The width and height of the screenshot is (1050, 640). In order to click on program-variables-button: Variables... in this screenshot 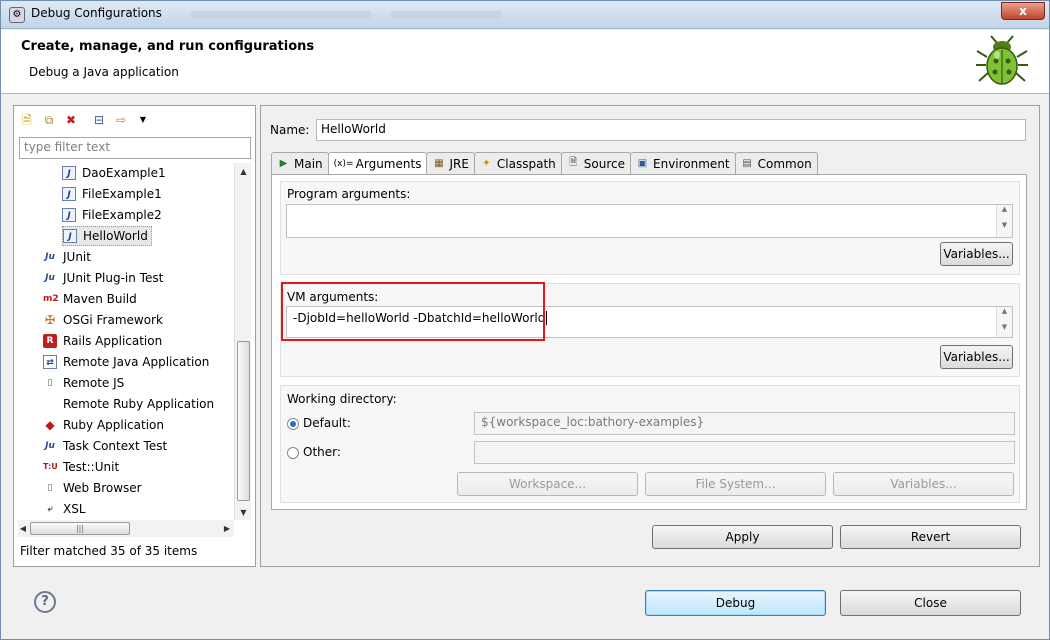, I will do `click(976, 254)`.